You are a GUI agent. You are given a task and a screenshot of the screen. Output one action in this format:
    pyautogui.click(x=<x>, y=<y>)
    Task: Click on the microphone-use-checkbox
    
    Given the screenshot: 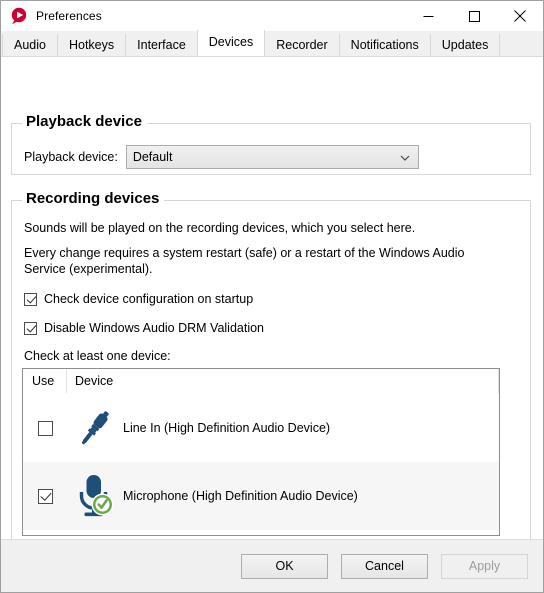 What is the action you would take?
    pyautogui.click(x=45, y=496)
    